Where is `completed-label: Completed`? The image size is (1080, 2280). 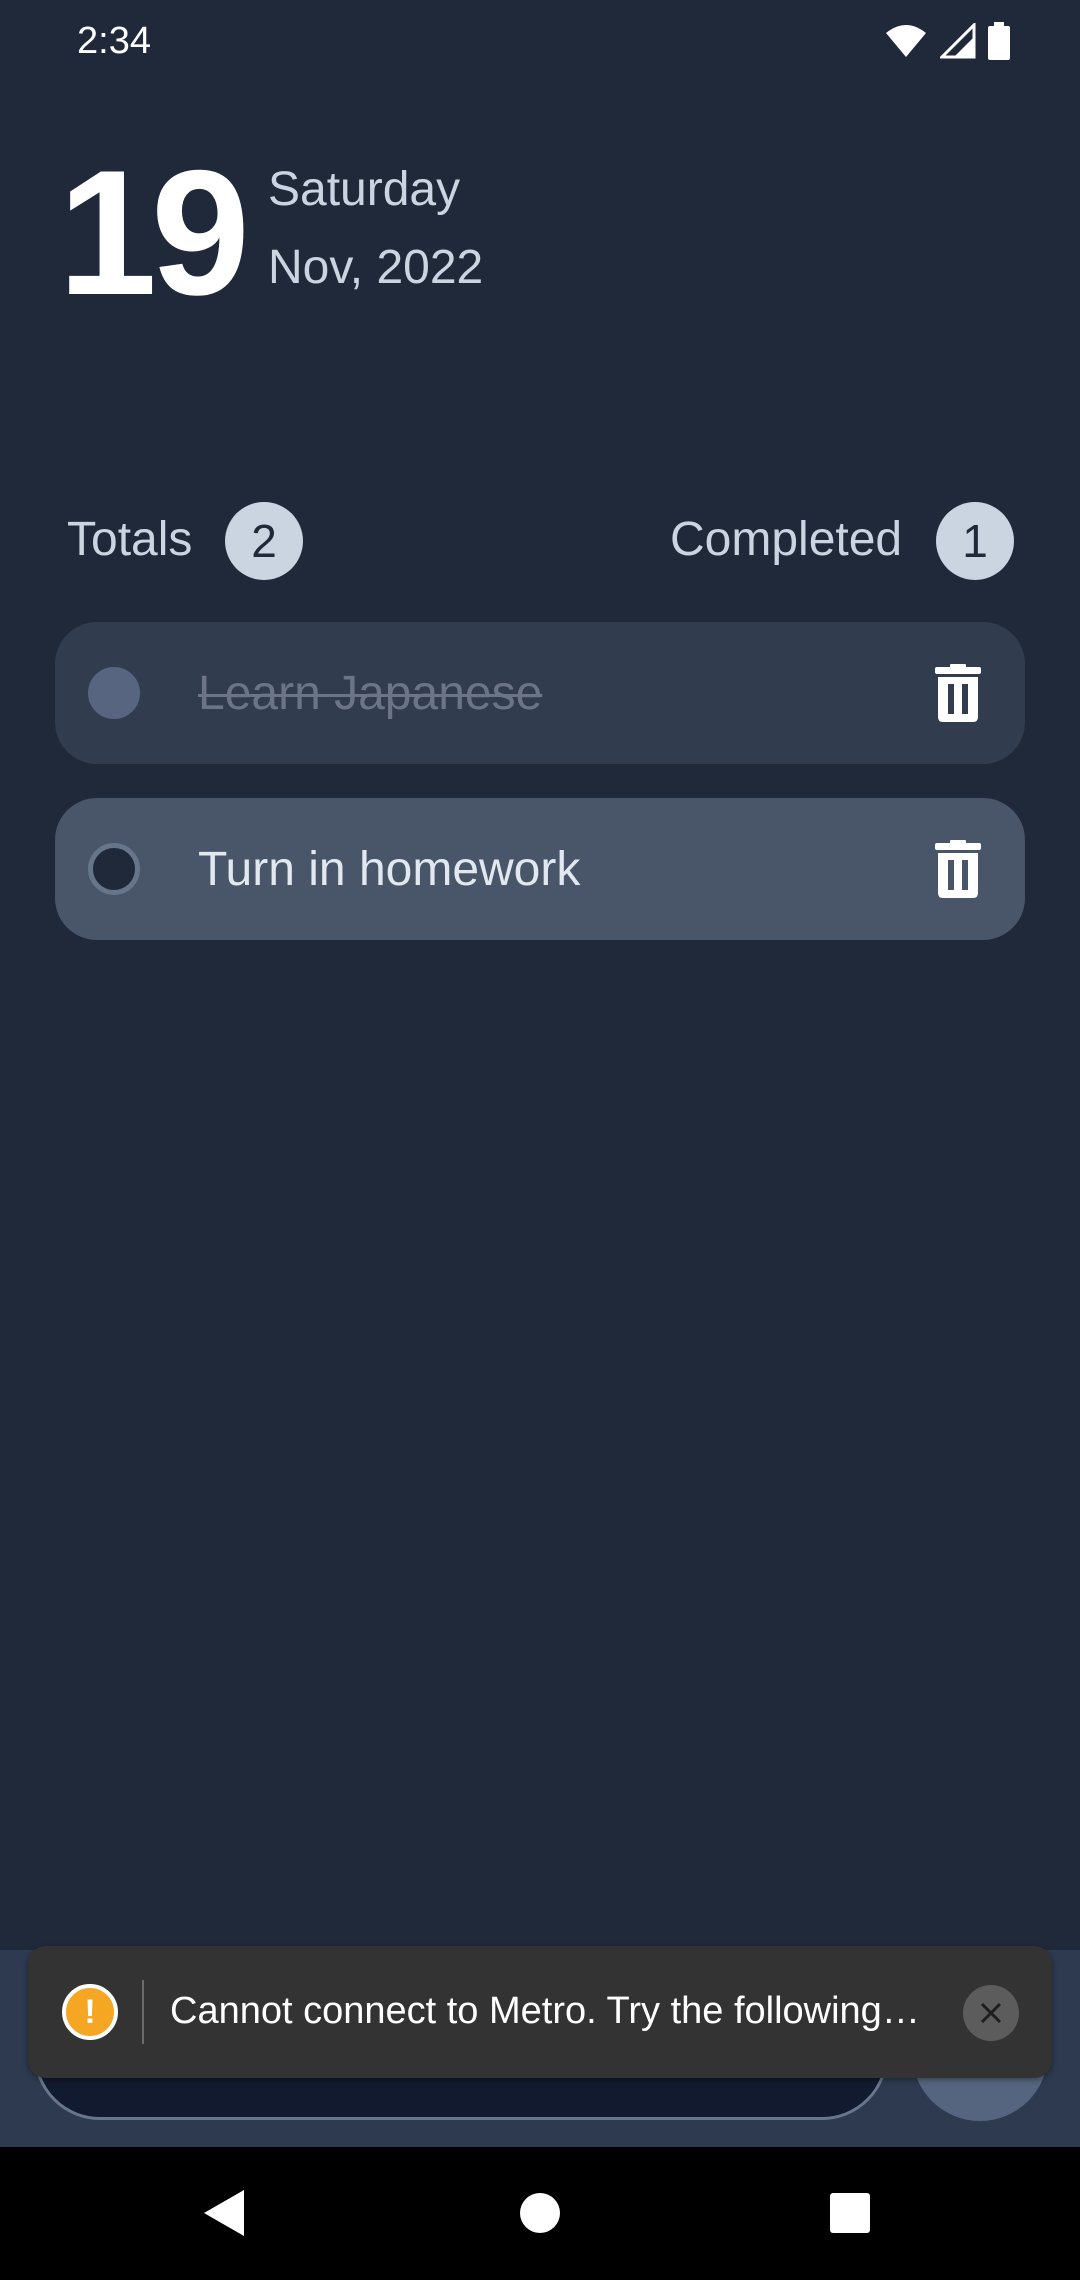
completed-label: Completed is located at coordinates (786, 539).